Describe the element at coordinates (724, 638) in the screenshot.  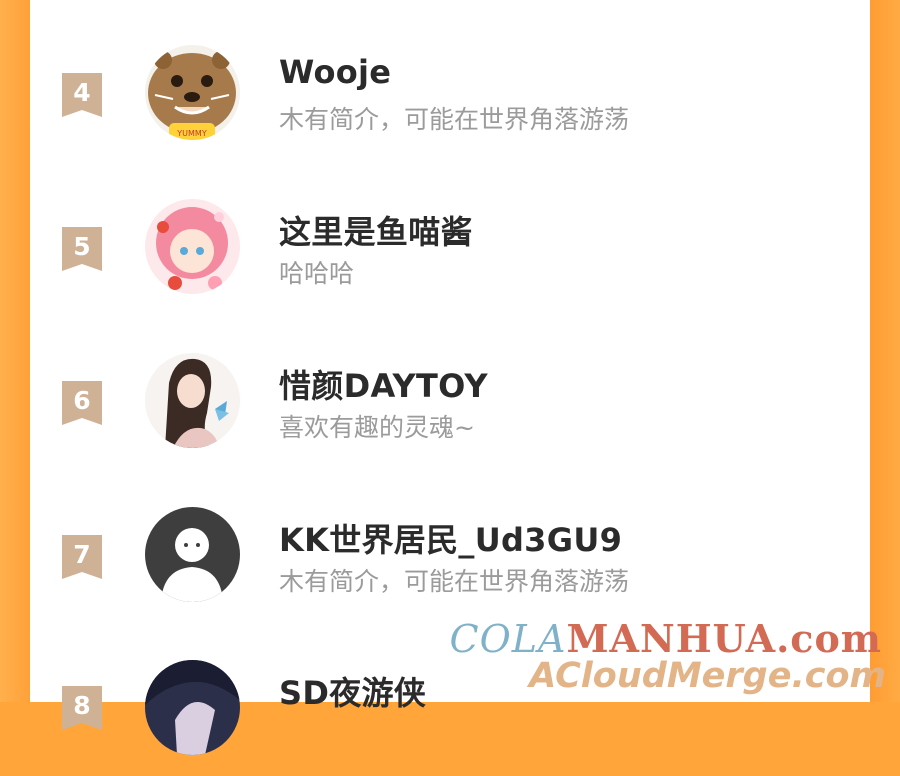
I see `watermark-manhua: MANHUA.com` at that location.